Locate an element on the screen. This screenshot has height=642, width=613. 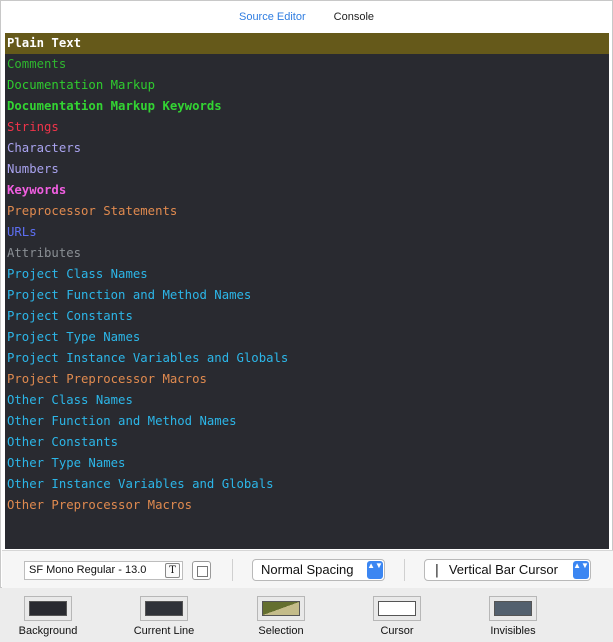
syntax-item: Project Function and Method Names is located at coordinates (307, 295).